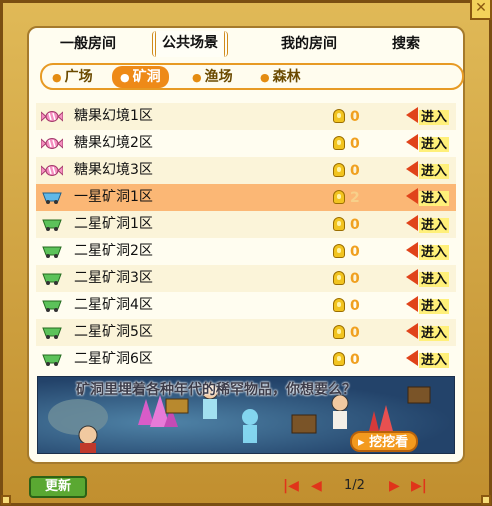  I want to click on play-arrow-icon: ▸, so click(364, 442).